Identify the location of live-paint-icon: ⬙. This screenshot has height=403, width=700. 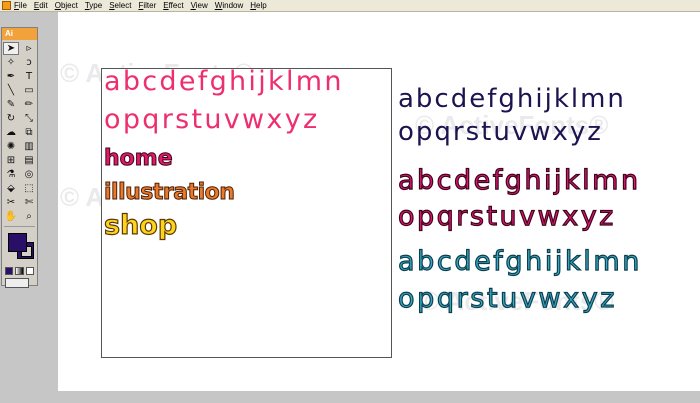
(11, 188).